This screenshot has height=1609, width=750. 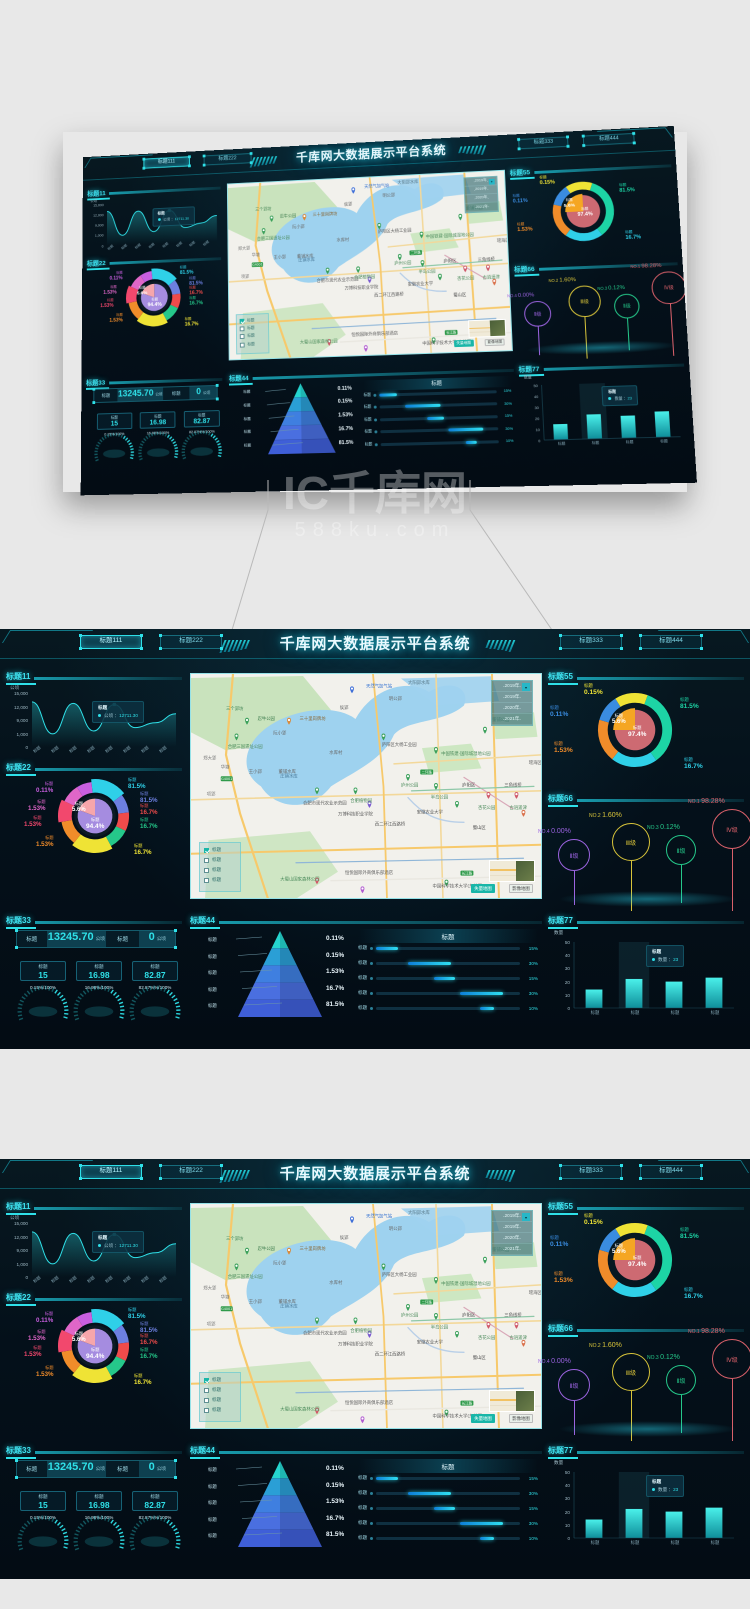 I want to click on grade-1-rank: NO.2, so click(x=595, y=1346).